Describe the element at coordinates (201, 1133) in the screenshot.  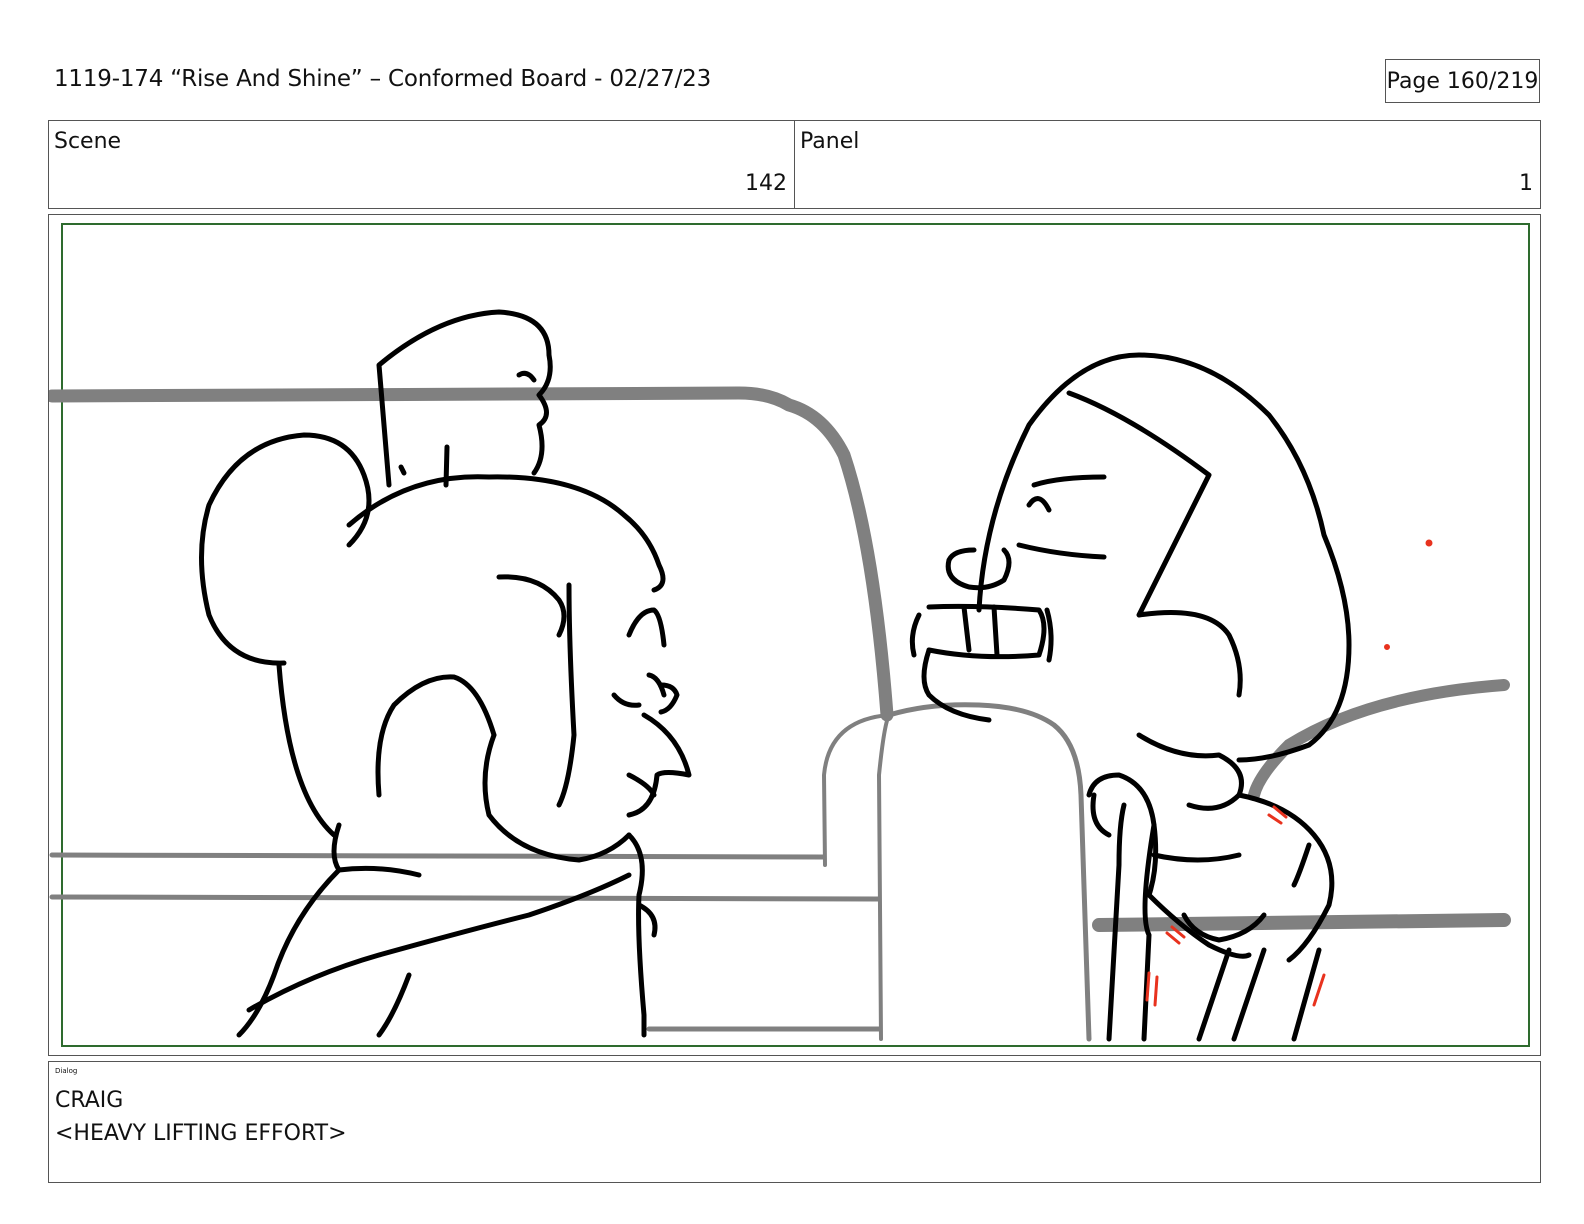
I see `dialog-line: <HEAVY LIFTING EFFORT>` at that location.